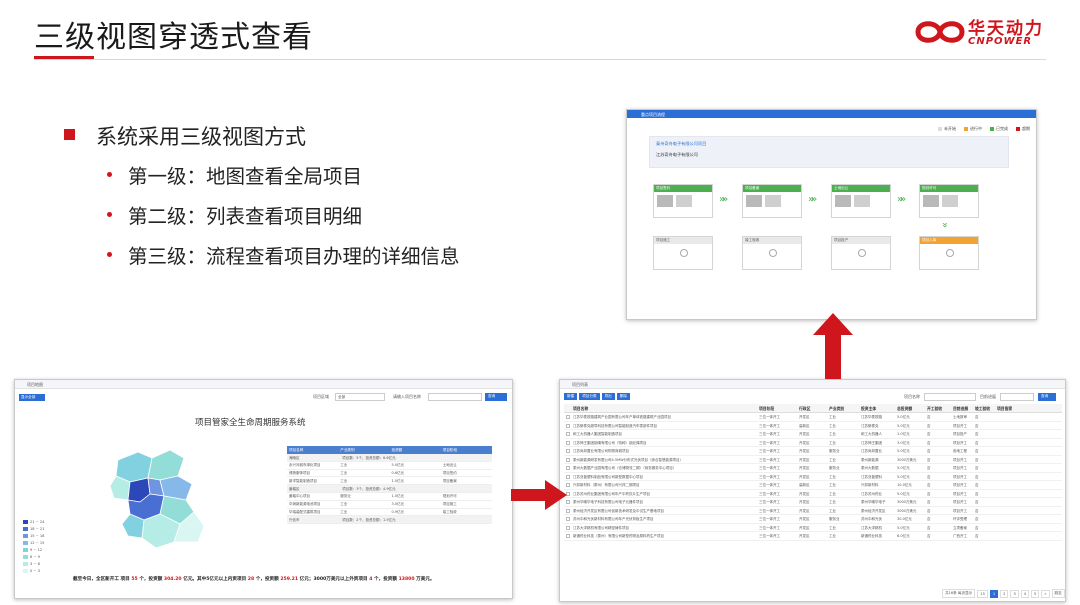 The image size is (1080, 605). I want to click on delete-button: 删除, so click(623, 396).